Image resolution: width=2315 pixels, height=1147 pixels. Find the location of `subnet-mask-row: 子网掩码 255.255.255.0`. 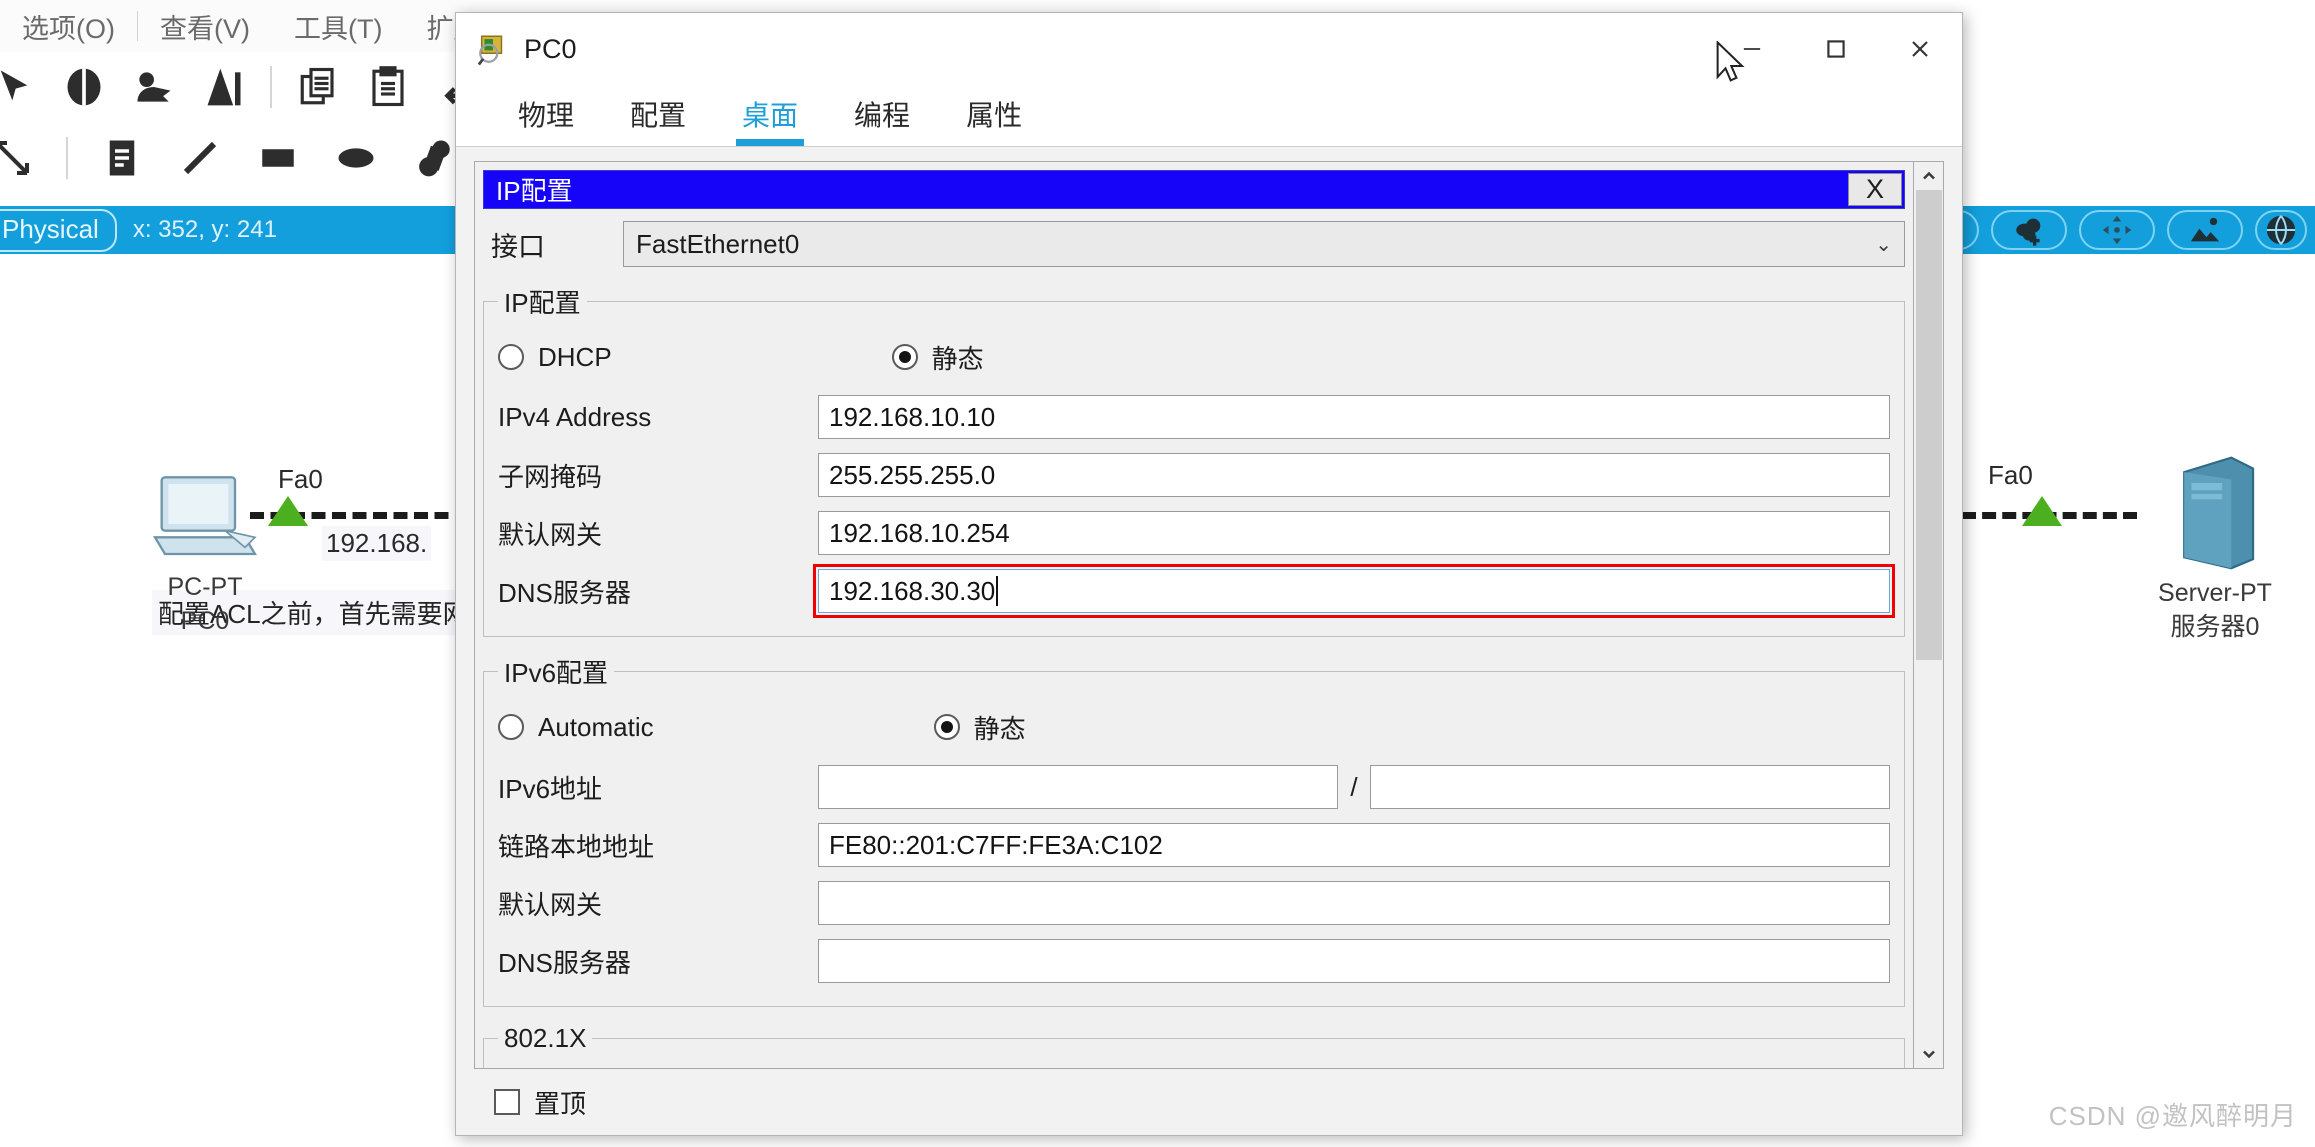

subnet-mask-row: 子网掩码 255.255.255.0 is located at coordinates (1194, 475).